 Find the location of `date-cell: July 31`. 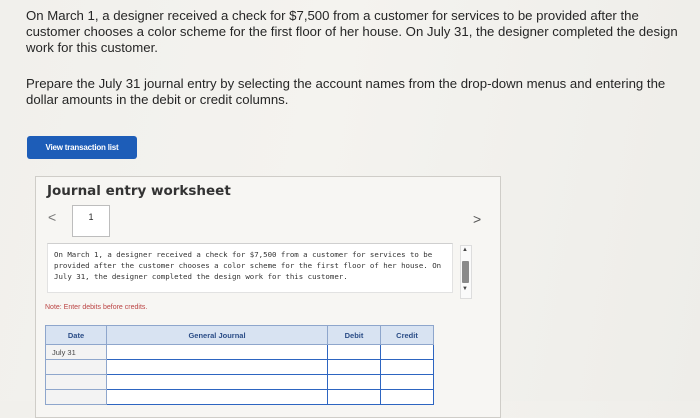

date-cell: July 31 is located at coordinates (76, 352).